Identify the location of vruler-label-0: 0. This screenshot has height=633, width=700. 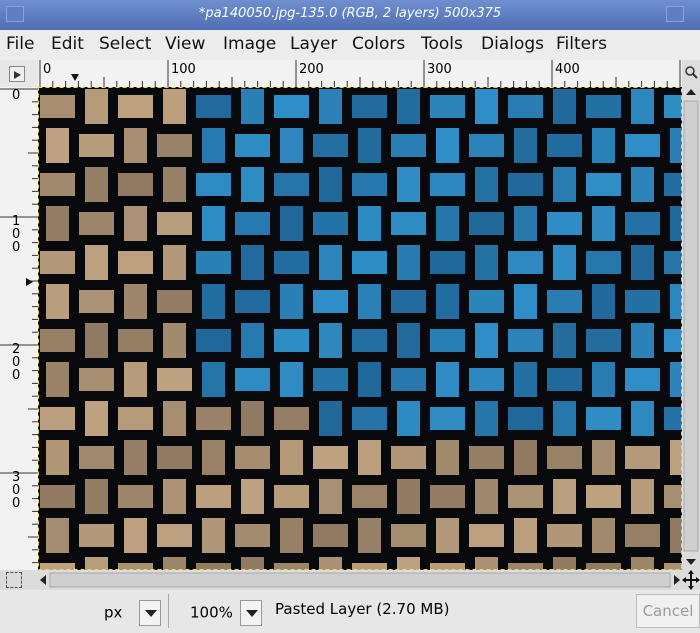
(16, 95).